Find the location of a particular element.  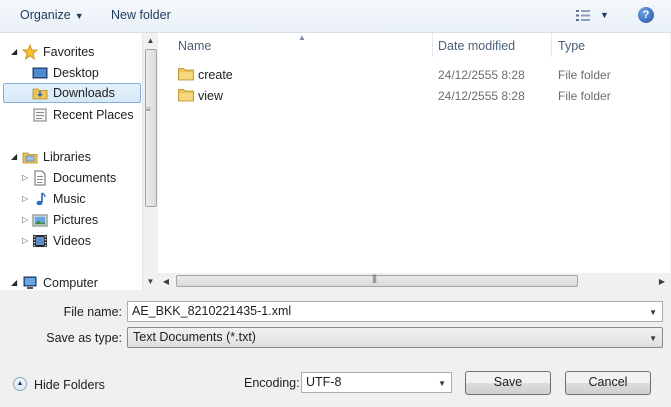

column-header-name: Name is located at coordinates (194, 46).